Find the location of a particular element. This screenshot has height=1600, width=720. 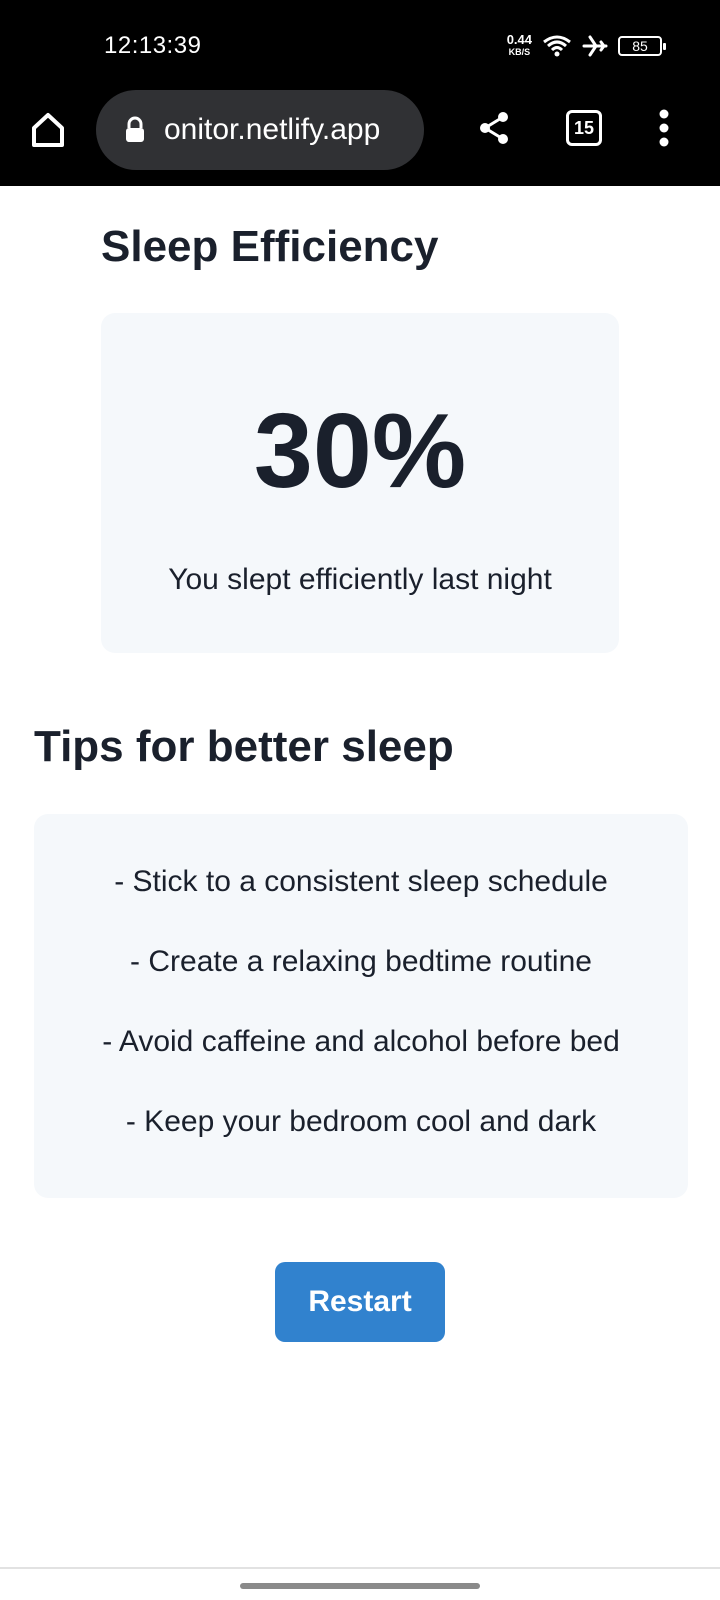

network-speed: 0.44 KB/S is located at coordinates (519, 45).